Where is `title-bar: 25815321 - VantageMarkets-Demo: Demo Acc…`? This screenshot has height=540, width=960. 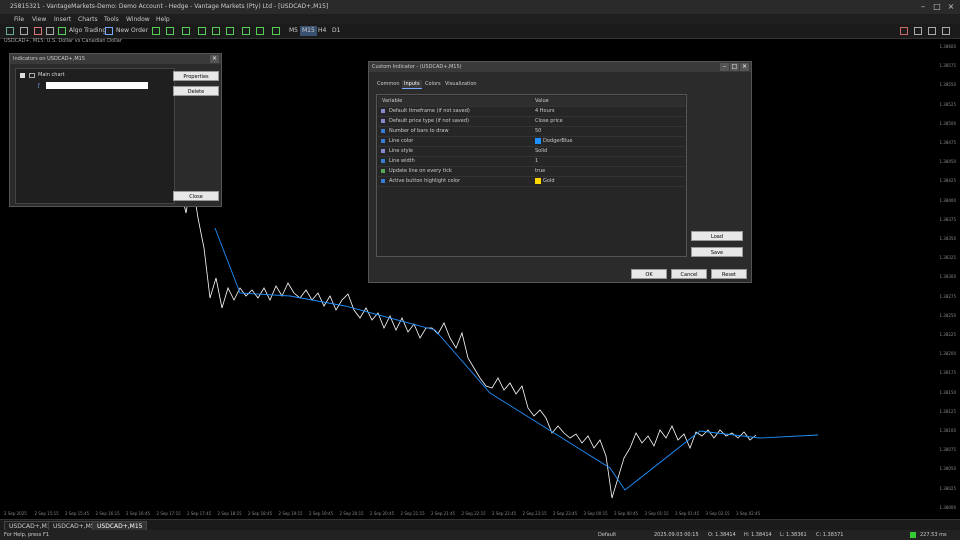 title-bar: 25815321 - VantageMarkets-Demo: Demo Acc… is located at coordinates (480, 7).